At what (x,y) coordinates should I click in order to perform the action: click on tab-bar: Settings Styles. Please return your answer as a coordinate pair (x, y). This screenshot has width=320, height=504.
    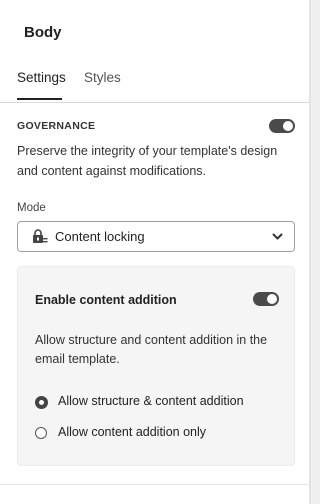
    Looking at the image, I should click on (154, 84).